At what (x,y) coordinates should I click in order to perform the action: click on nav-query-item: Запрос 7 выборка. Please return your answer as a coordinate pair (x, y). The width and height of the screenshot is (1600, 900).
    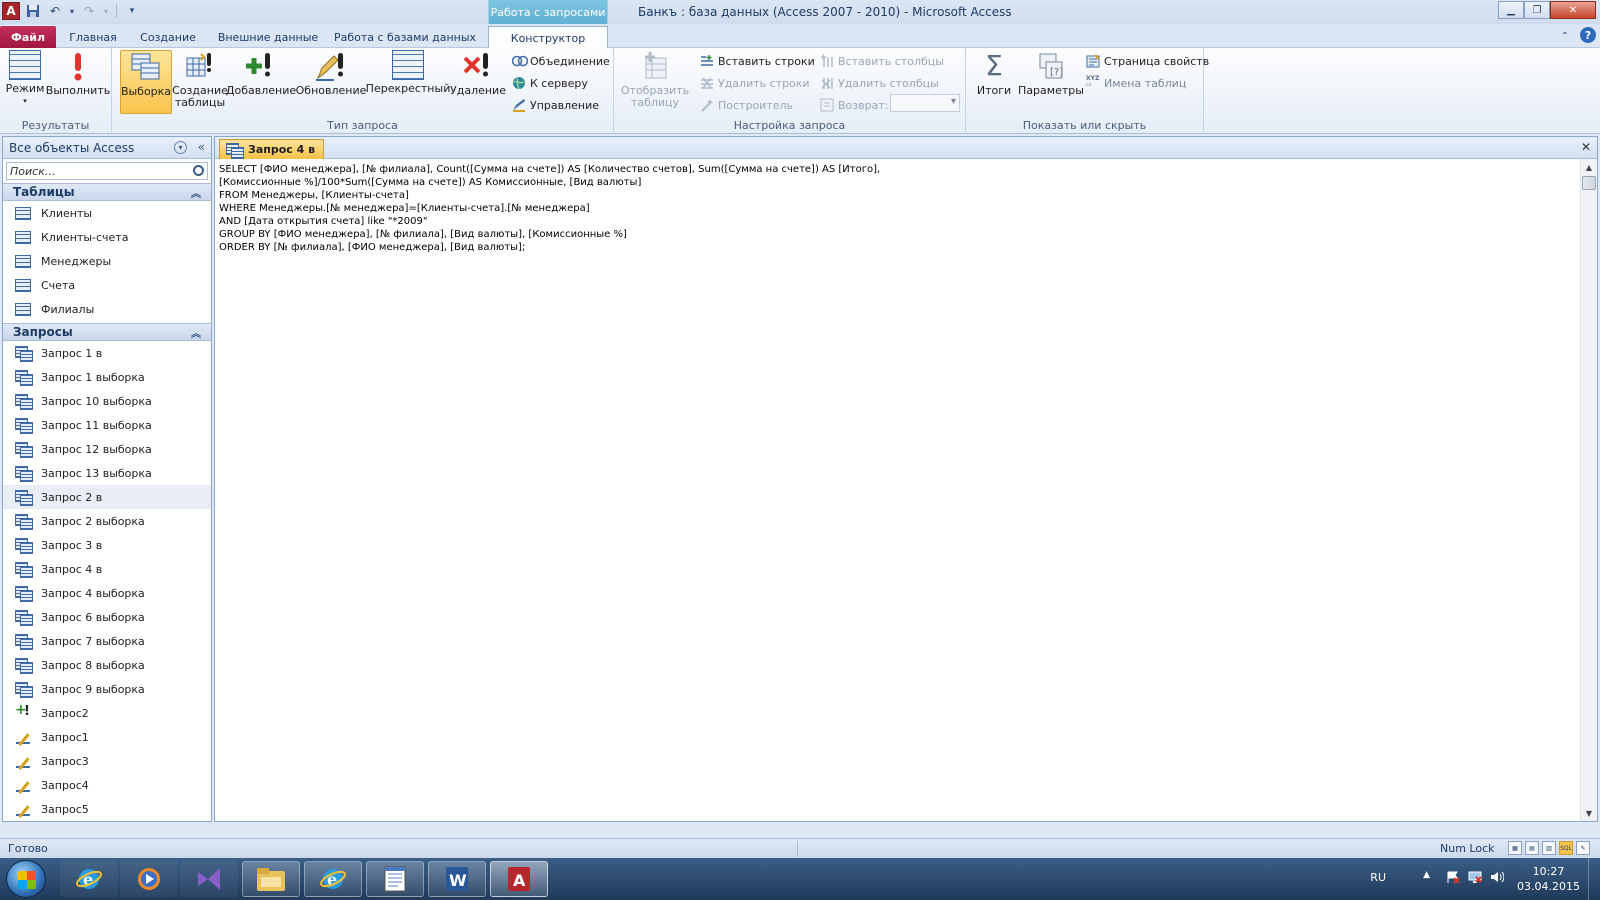
    Looking at the image, I should click on (107, 641).